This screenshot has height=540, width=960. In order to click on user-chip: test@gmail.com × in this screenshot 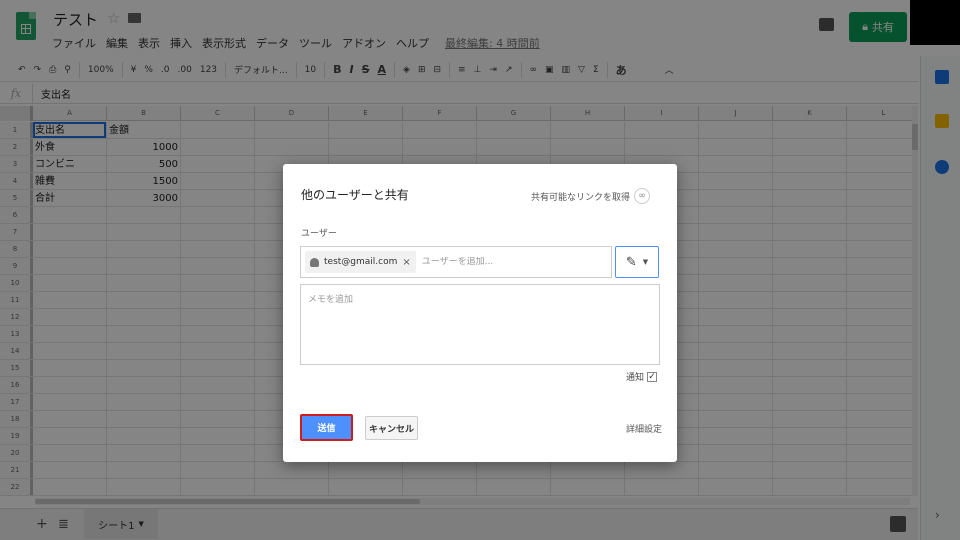, I will do `click(360, 262)`.